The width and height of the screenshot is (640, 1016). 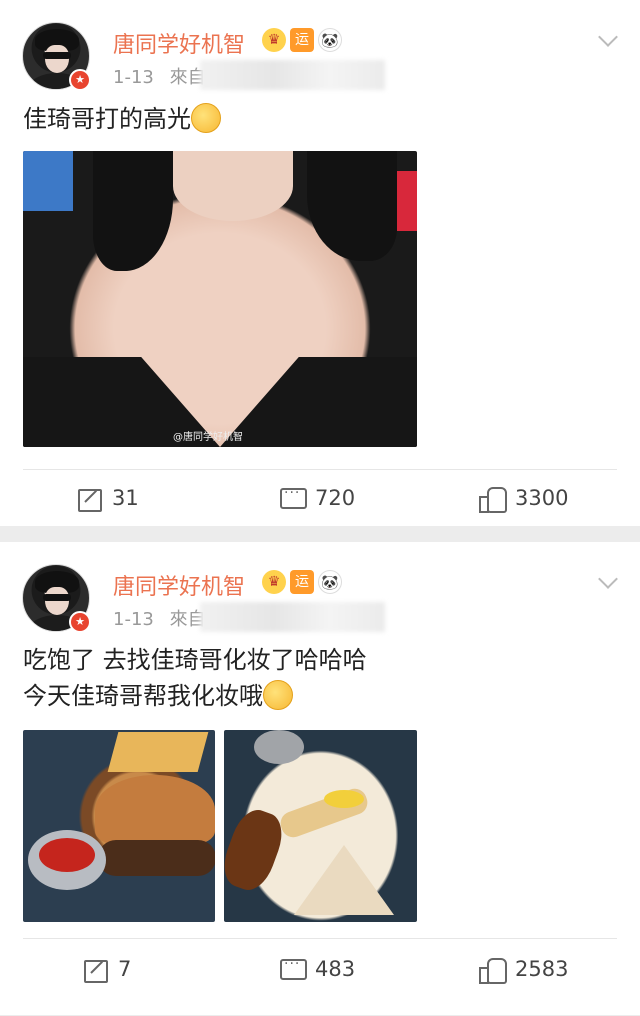 I want to click on action-bar: 7 483 2583, so click(x=320, y=969).